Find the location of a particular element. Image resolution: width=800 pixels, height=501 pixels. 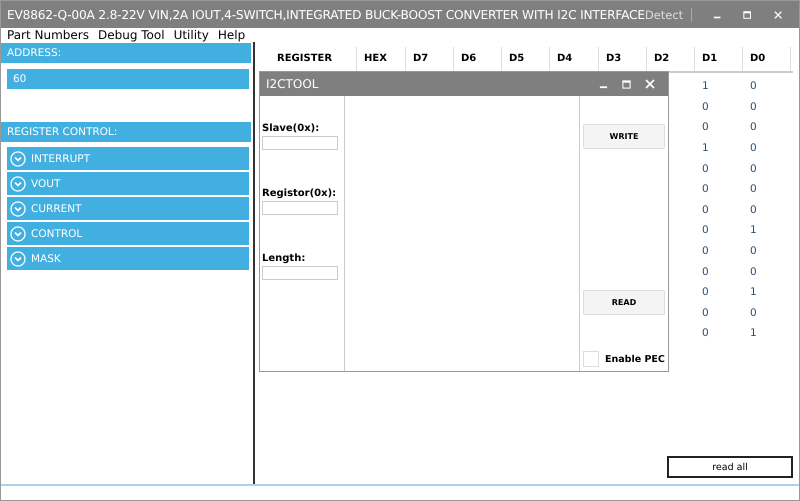

group-label: CURRENT is located at coordinates (56, 208).